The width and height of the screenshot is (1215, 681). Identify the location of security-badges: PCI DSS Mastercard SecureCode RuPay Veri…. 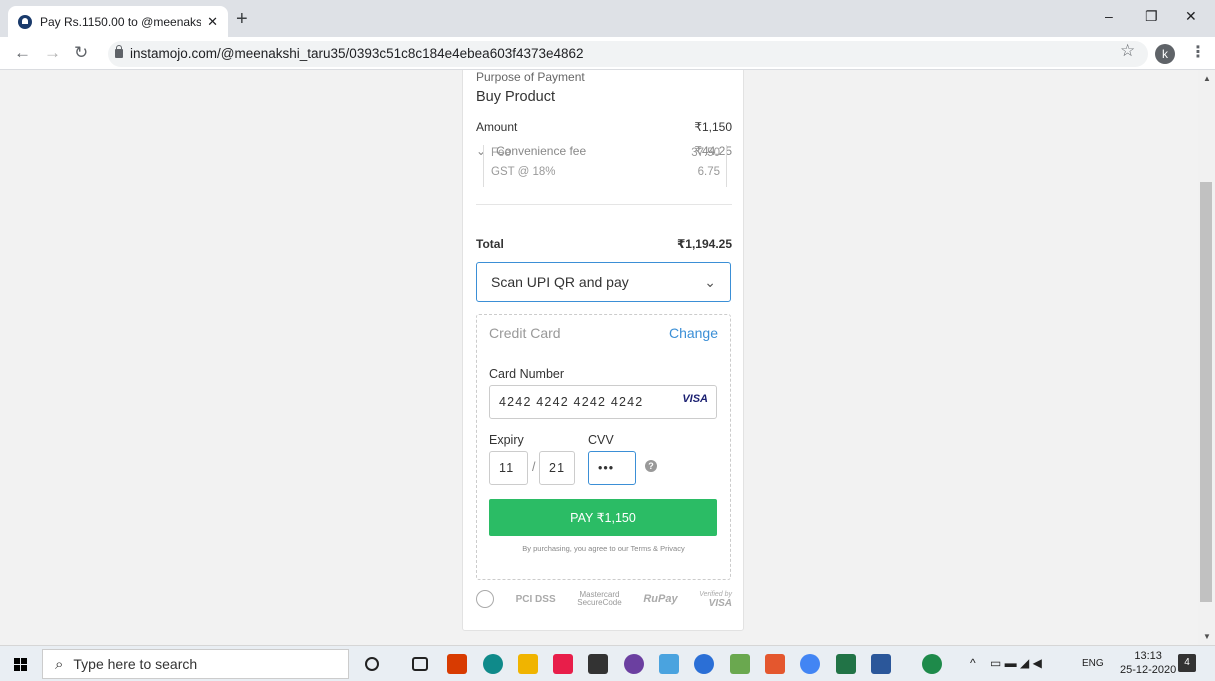
(604, 599).